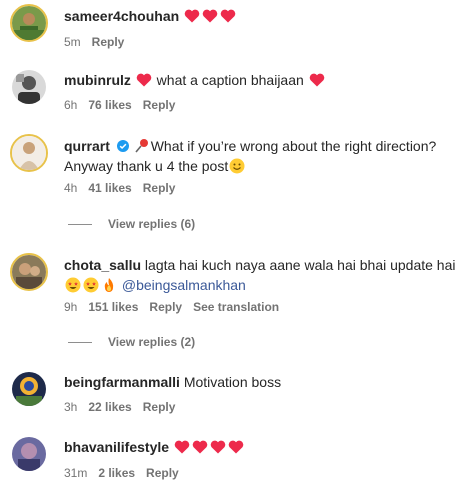 This screenshot has height=499, width=470. I want to click on view-replies-button: View replies (6), so click(131, 224).